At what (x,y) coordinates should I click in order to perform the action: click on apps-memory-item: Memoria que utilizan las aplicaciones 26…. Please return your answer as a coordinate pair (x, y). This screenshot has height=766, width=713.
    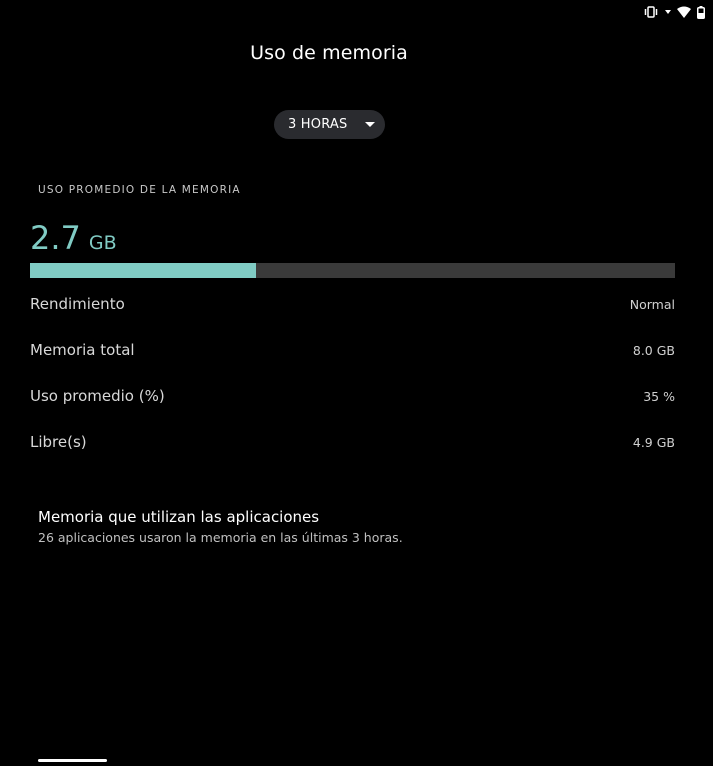
    Looking at the image, I should click on (220, 526).